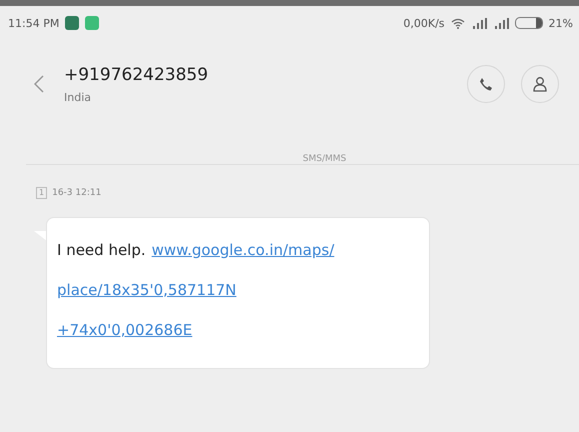 This screenshot has height=432, width=579. I want to click on person-icon, so click(540, 84).